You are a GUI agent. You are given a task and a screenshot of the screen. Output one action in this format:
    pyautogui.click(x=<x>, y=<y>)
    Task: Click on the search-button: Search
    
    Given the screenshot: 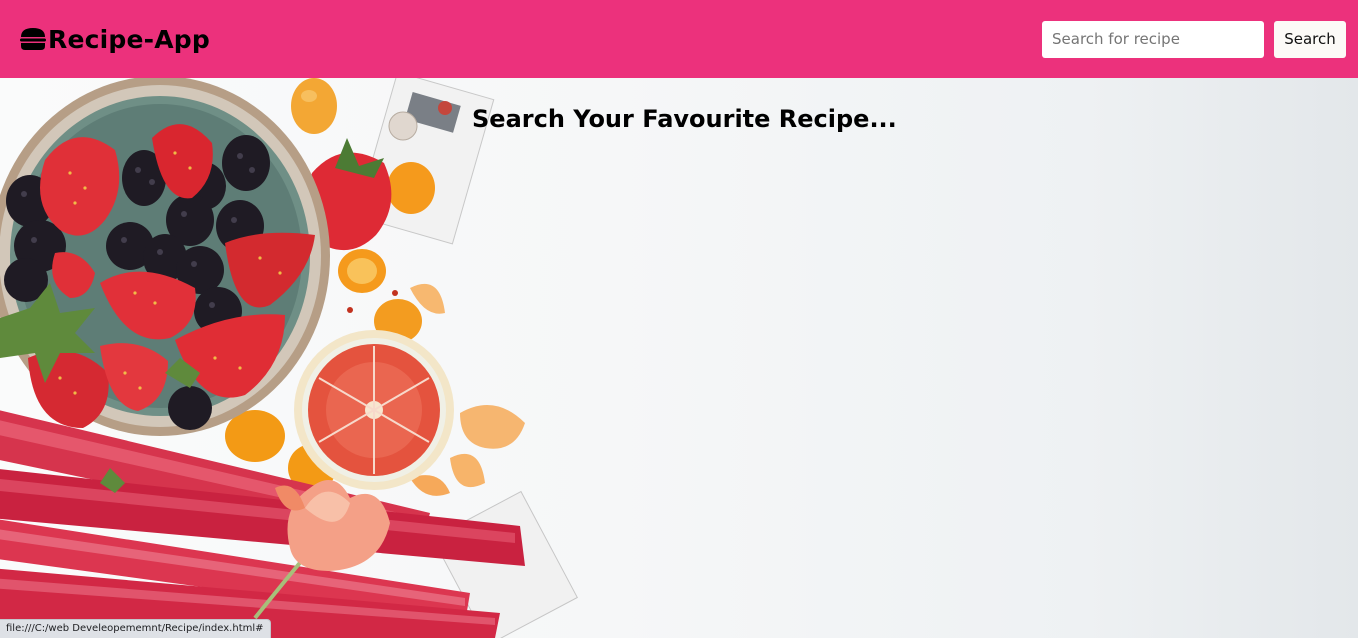 What is the action you would take?
    pyautogui.click(x=1310, y=39)
    